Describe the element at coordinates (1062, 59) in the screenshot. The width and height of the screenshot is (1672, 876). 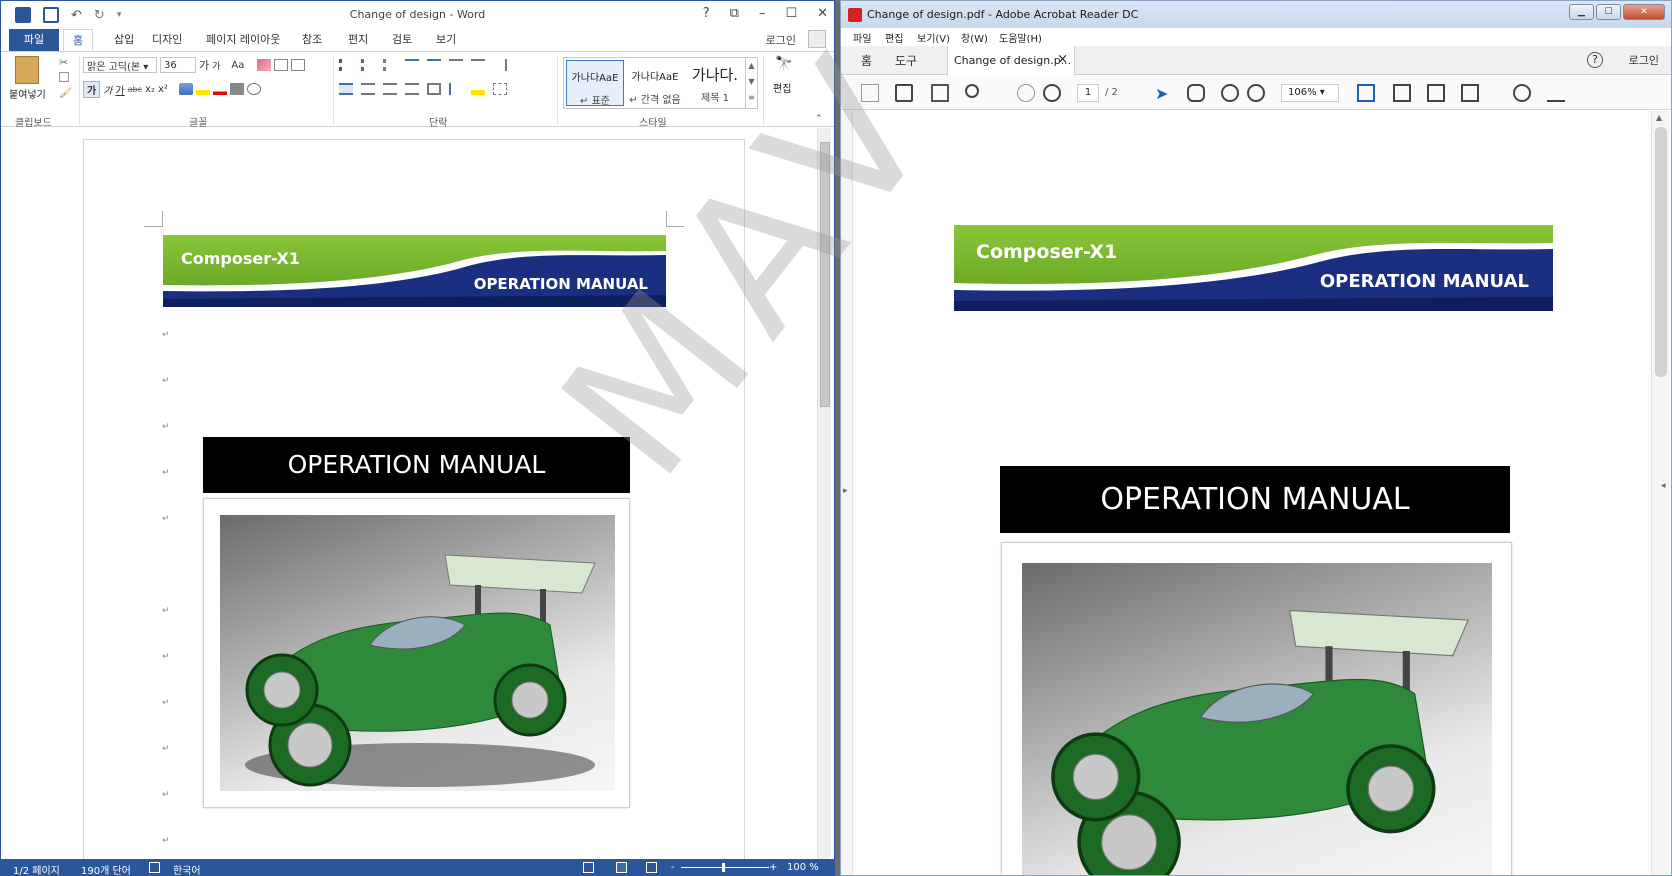
I see `tab-close-icon: ×` at that location.